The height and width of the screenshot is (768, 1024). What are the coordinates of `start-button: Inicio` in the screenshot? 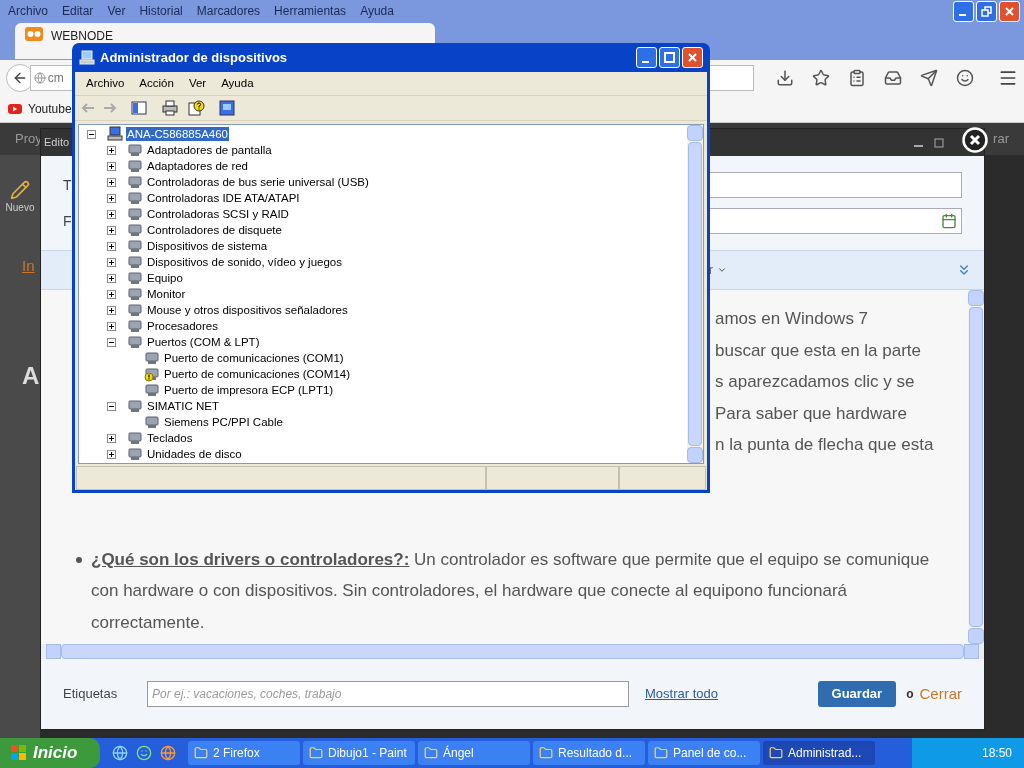 It's located at (50, 753).